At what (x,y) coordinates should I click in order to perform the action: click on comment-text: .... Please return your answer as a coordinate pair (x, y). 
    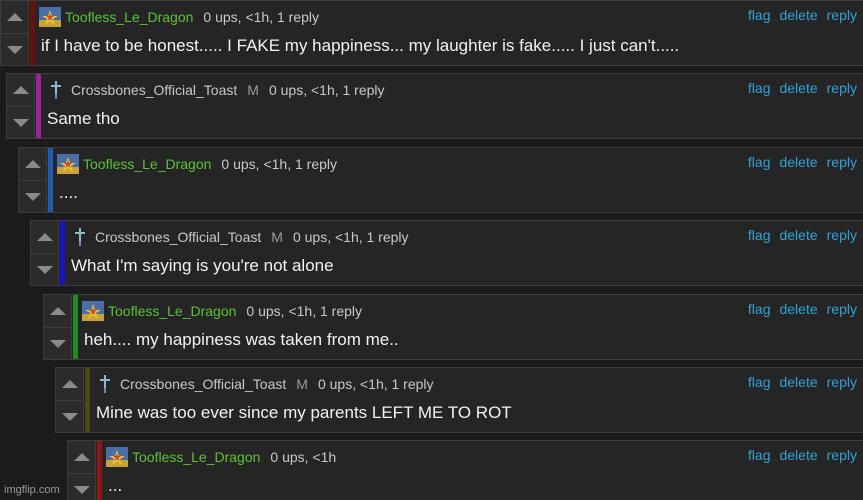
    Looking at the image, I should click on (115, 485).